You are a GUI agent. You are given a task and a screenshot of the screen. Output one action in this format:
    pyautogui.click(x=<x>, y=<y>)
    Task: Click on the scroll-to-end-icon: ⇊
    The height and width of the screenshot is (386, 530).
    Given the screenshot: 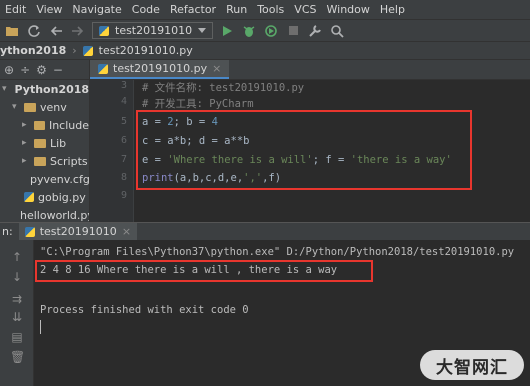 What is the action you would take?
    pyautogui.click(x=17, y=317)
    